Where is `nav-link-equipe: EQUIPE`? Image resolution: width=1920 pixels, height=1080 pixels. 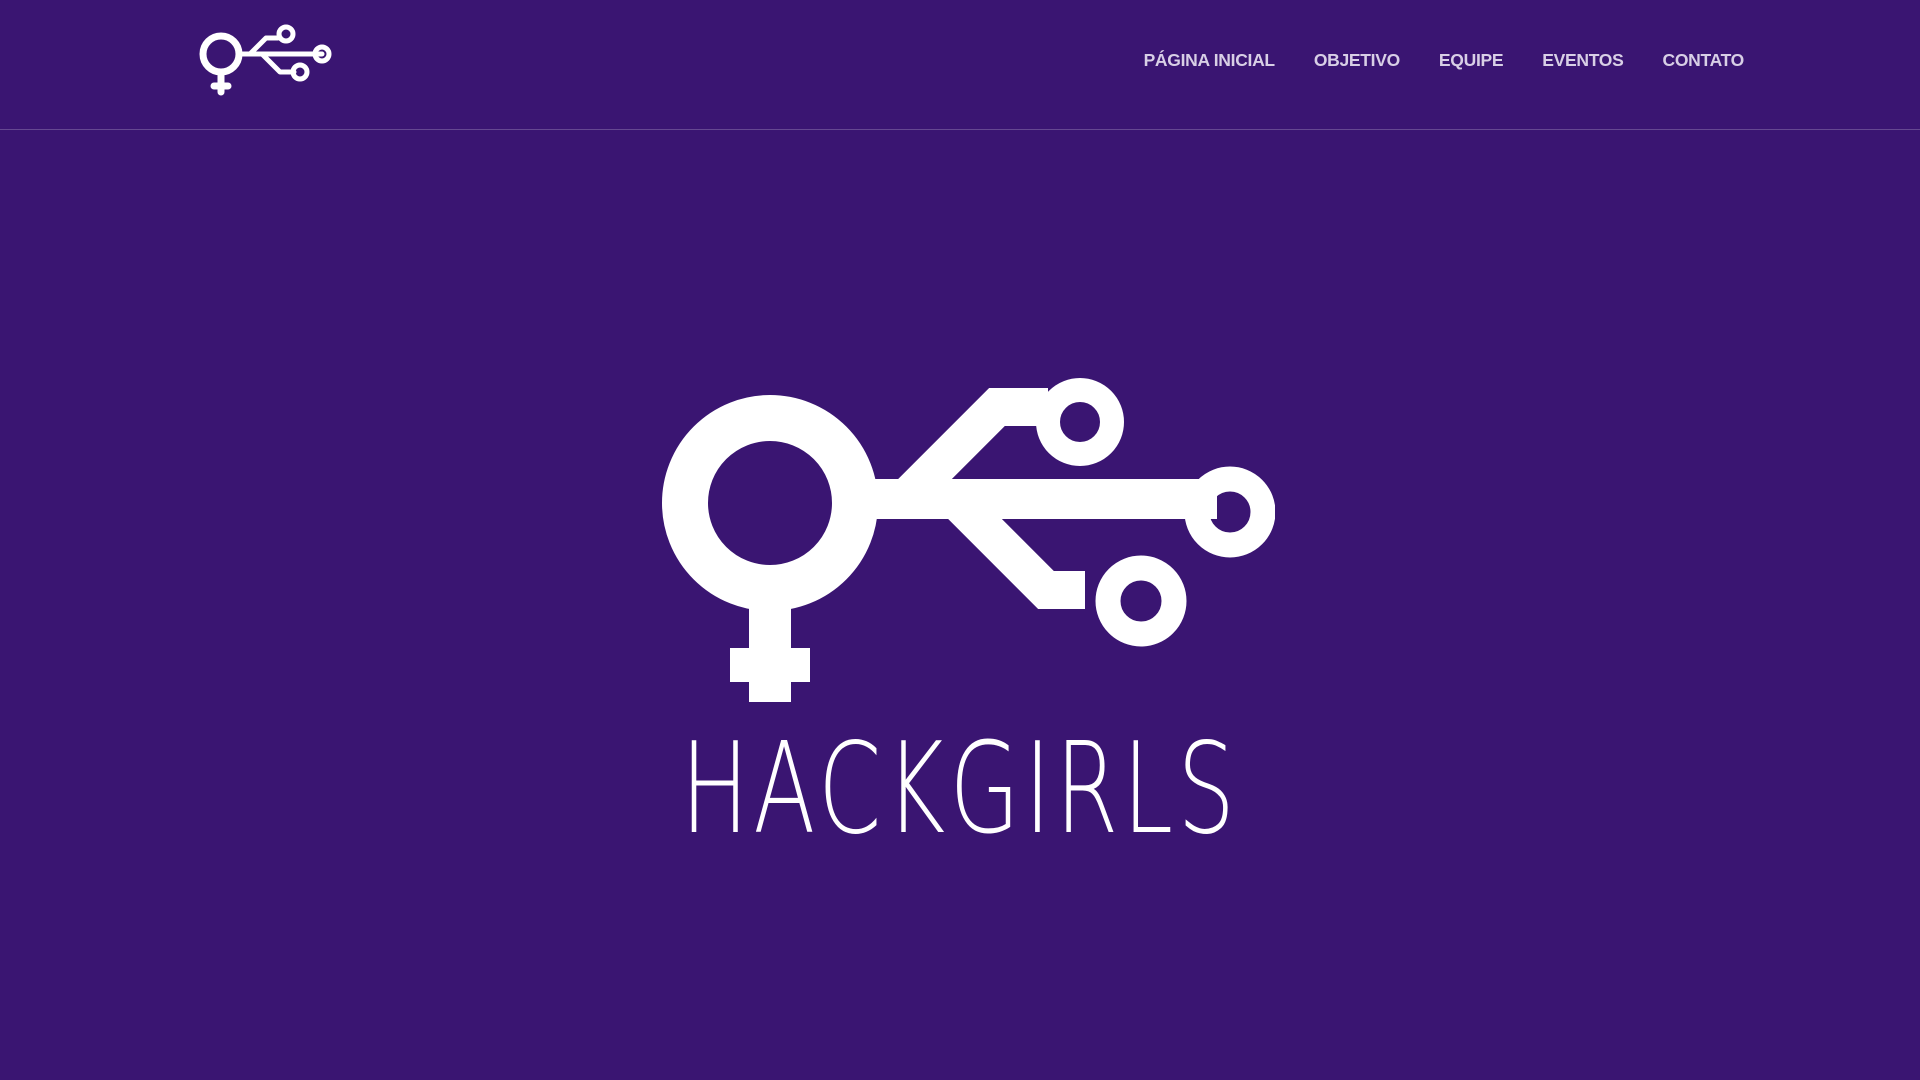 nav-link-equipe: EQUIPE is located at coordinates (1471, 60).